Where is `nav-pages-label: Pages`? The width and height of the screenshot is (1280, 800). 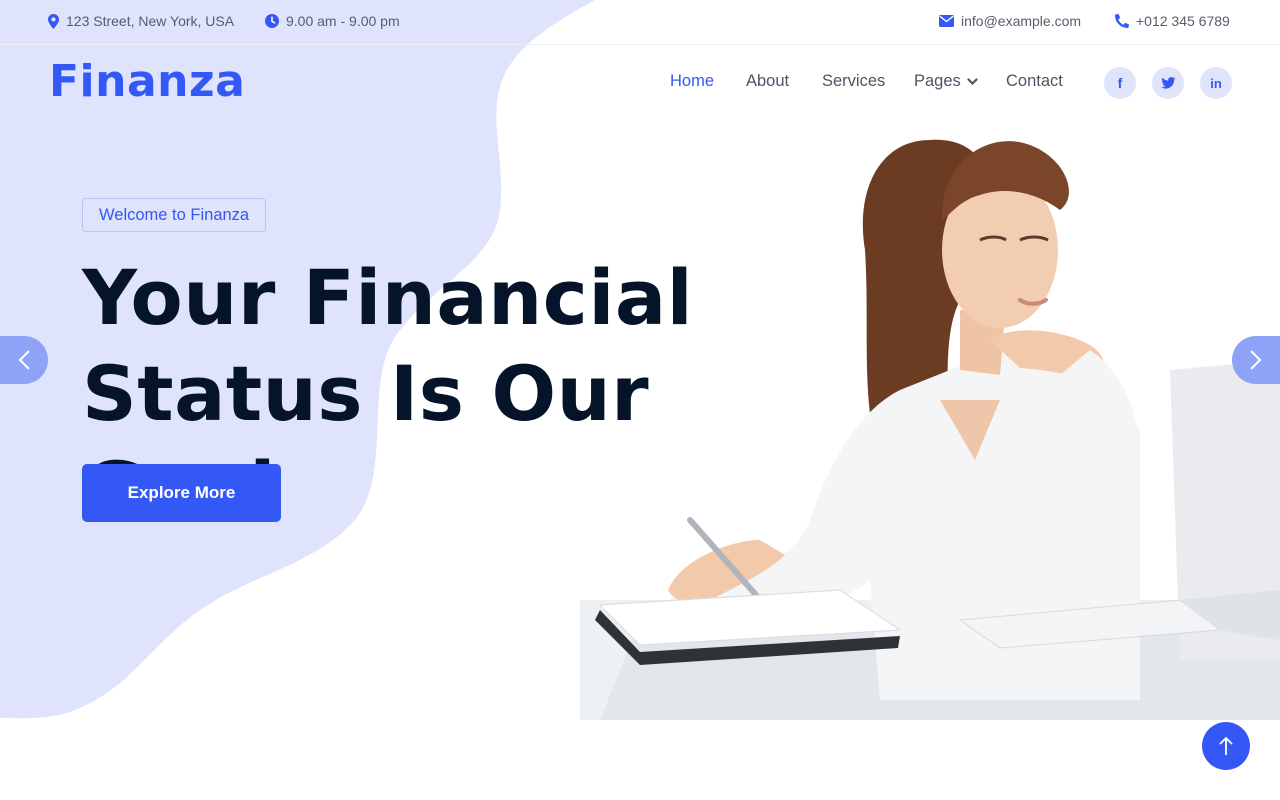
nav-pages-label: Pages is located at coordinates (937, 81).